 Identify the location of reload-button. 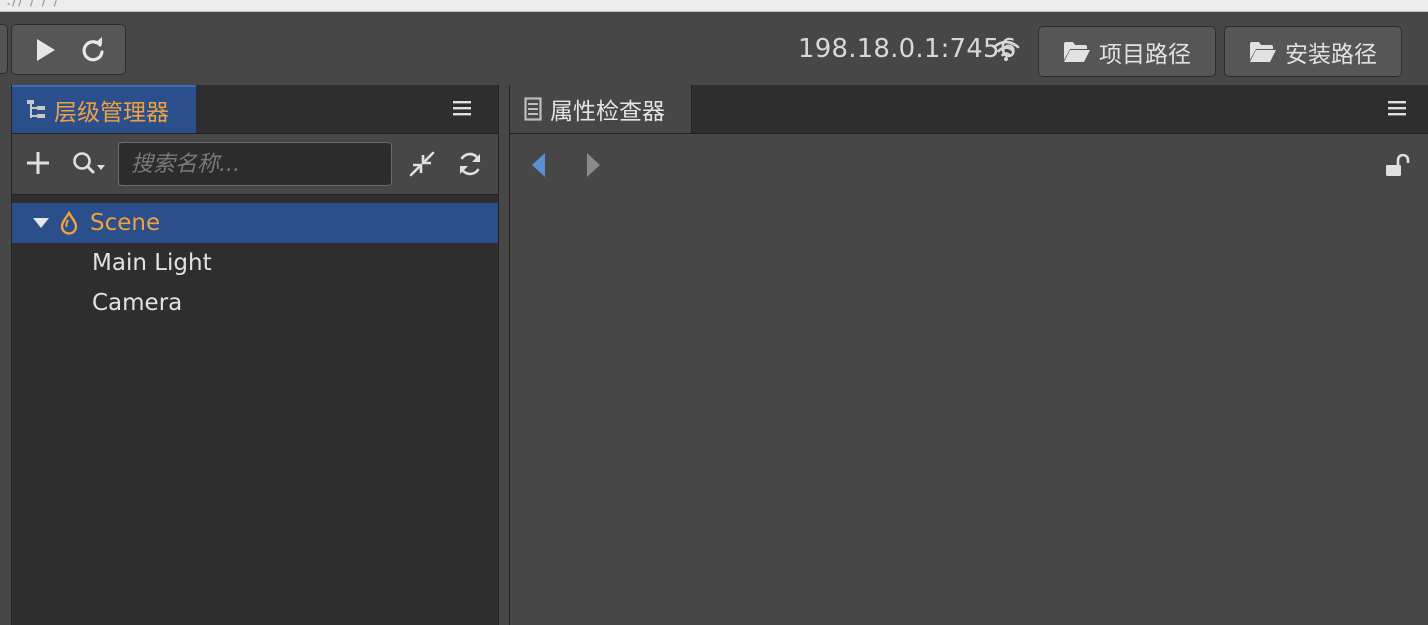
(93, 49).